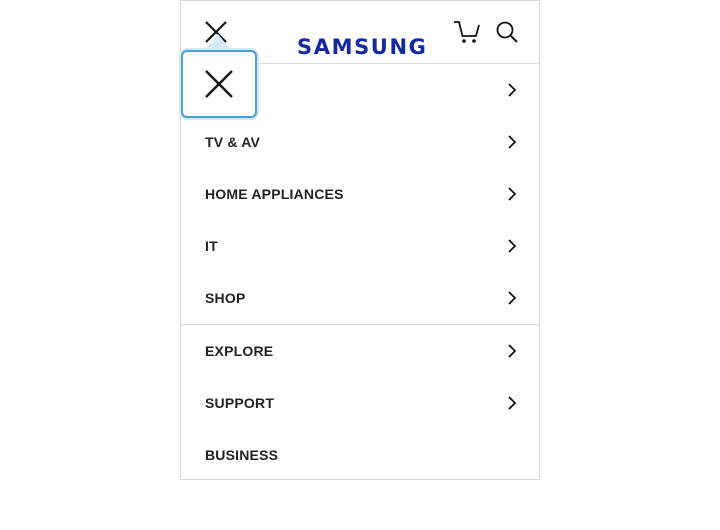 This screenshot has width=720, height=530. What do you see at coordinates (242, 455) in the screenshot?
I see `menu-item-label: BUSINESS` at bounding box center [242, 455].